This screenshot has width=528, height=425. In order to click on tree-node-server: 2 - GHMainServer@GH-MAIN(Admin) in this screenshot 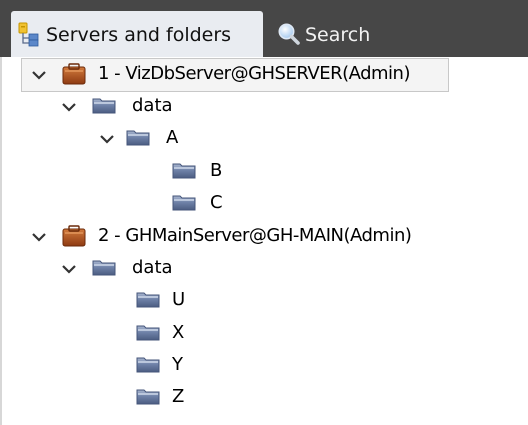, I will do `click(242, 237)`.